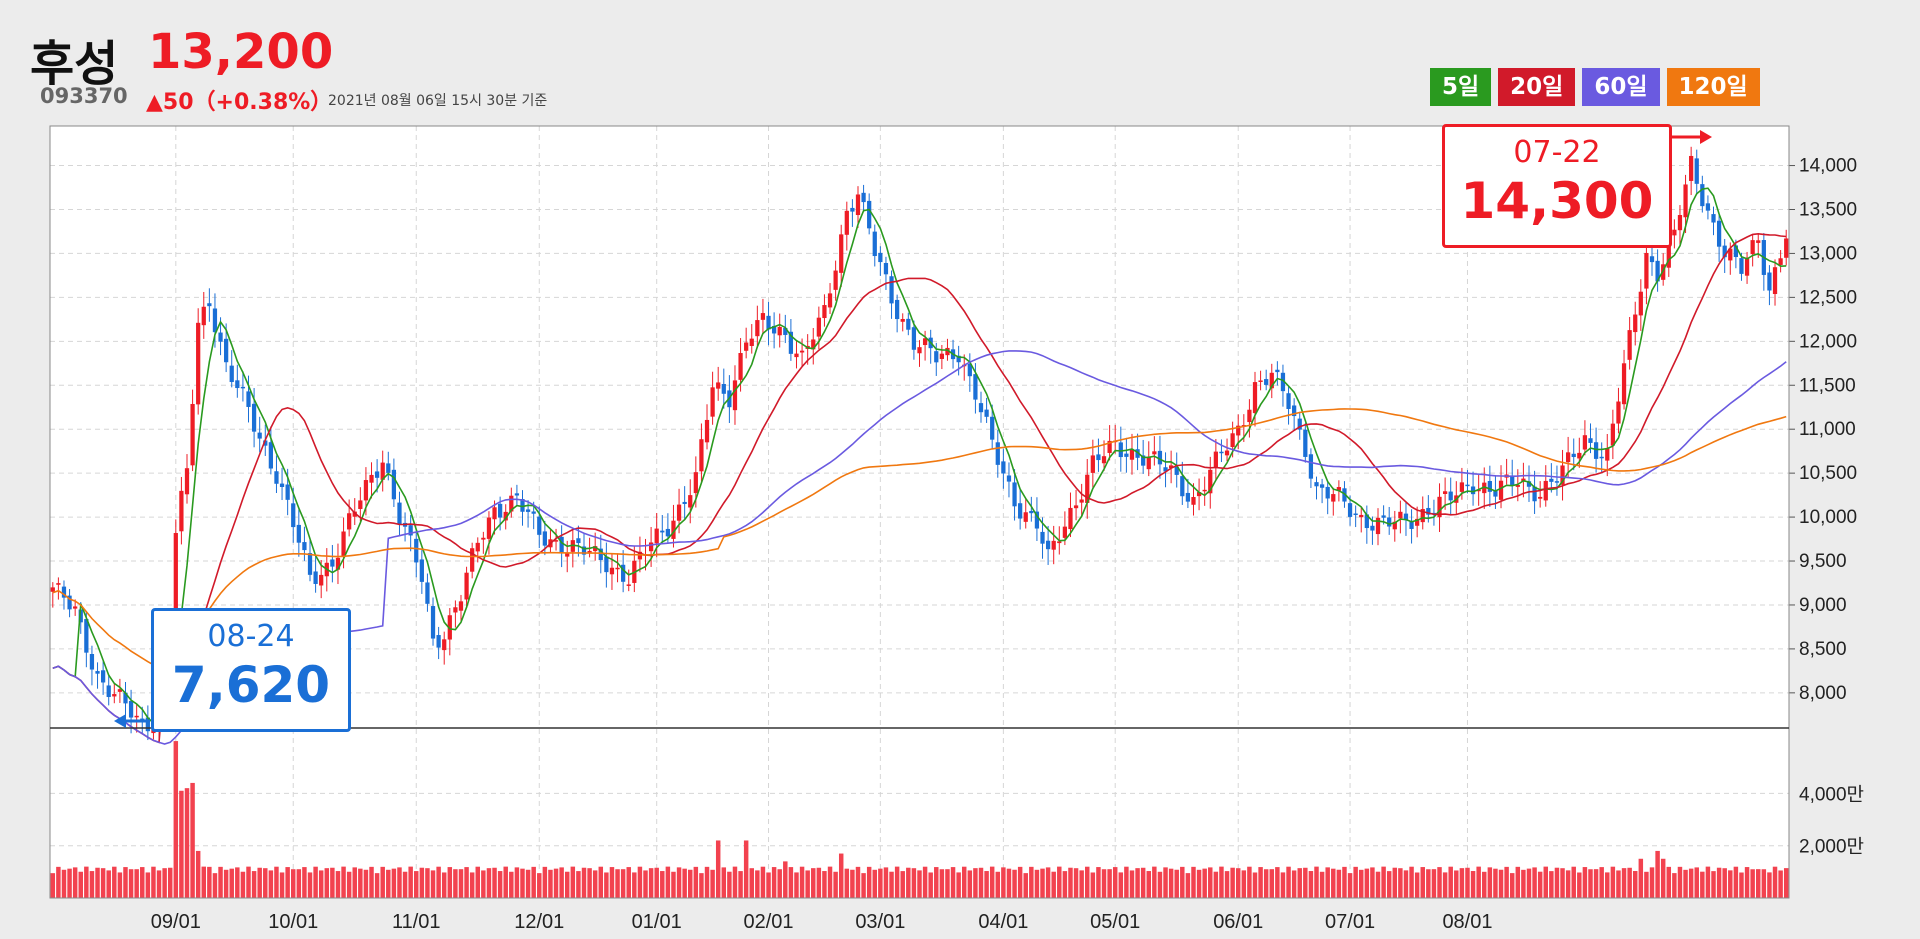 The height and width of the screenshot is (939, 1920). Describe the element at coordinates (1823, 561) in the screenshot. I see `price-tick-label: 9,500` at that location.